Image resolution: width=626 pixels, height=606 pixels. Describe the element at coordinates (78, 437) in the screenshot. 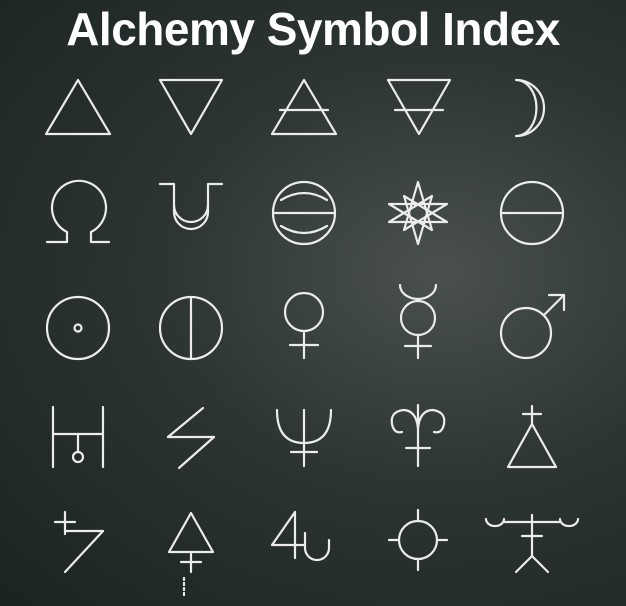

I see `comb-icon` at that location.